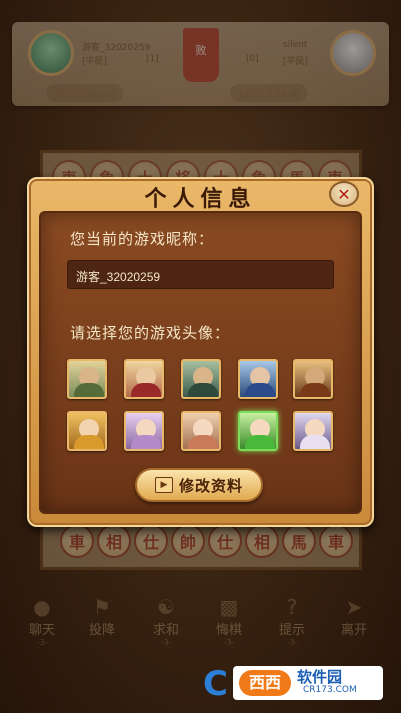 Image resolution: width=401 pixels, height=713 pixels. Describe the element at coordinates (163, 485) in the screenshot. I see `play-icon: ▶` at that location.